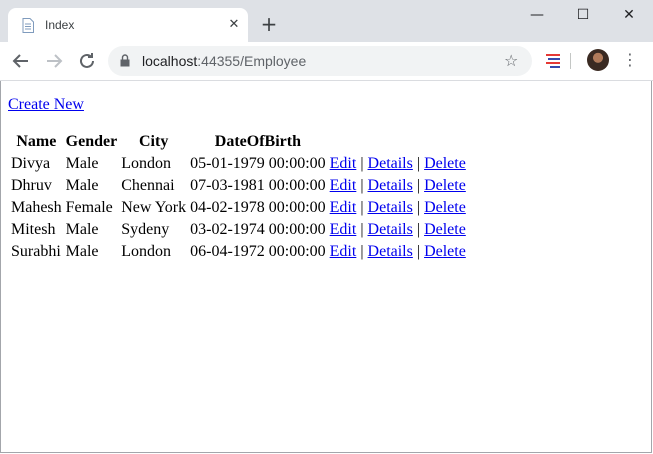 The height and width of the screenshot is (454, 653). What do you see at coordinates (326, 21) in the screenshot?
I see `title-bar: Index ✕ + — ☐ ✕` at bounding box center [326, 21].